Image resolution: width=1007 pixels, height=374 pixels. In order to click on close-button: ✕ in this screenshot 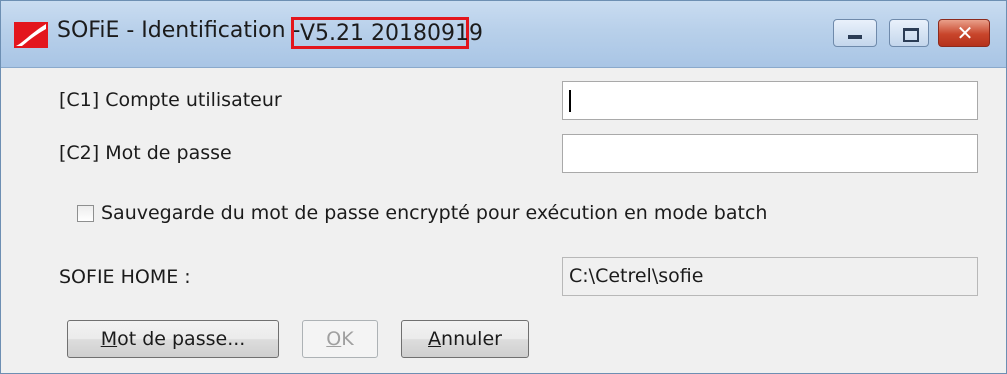, I will do `click(964, 33)`.